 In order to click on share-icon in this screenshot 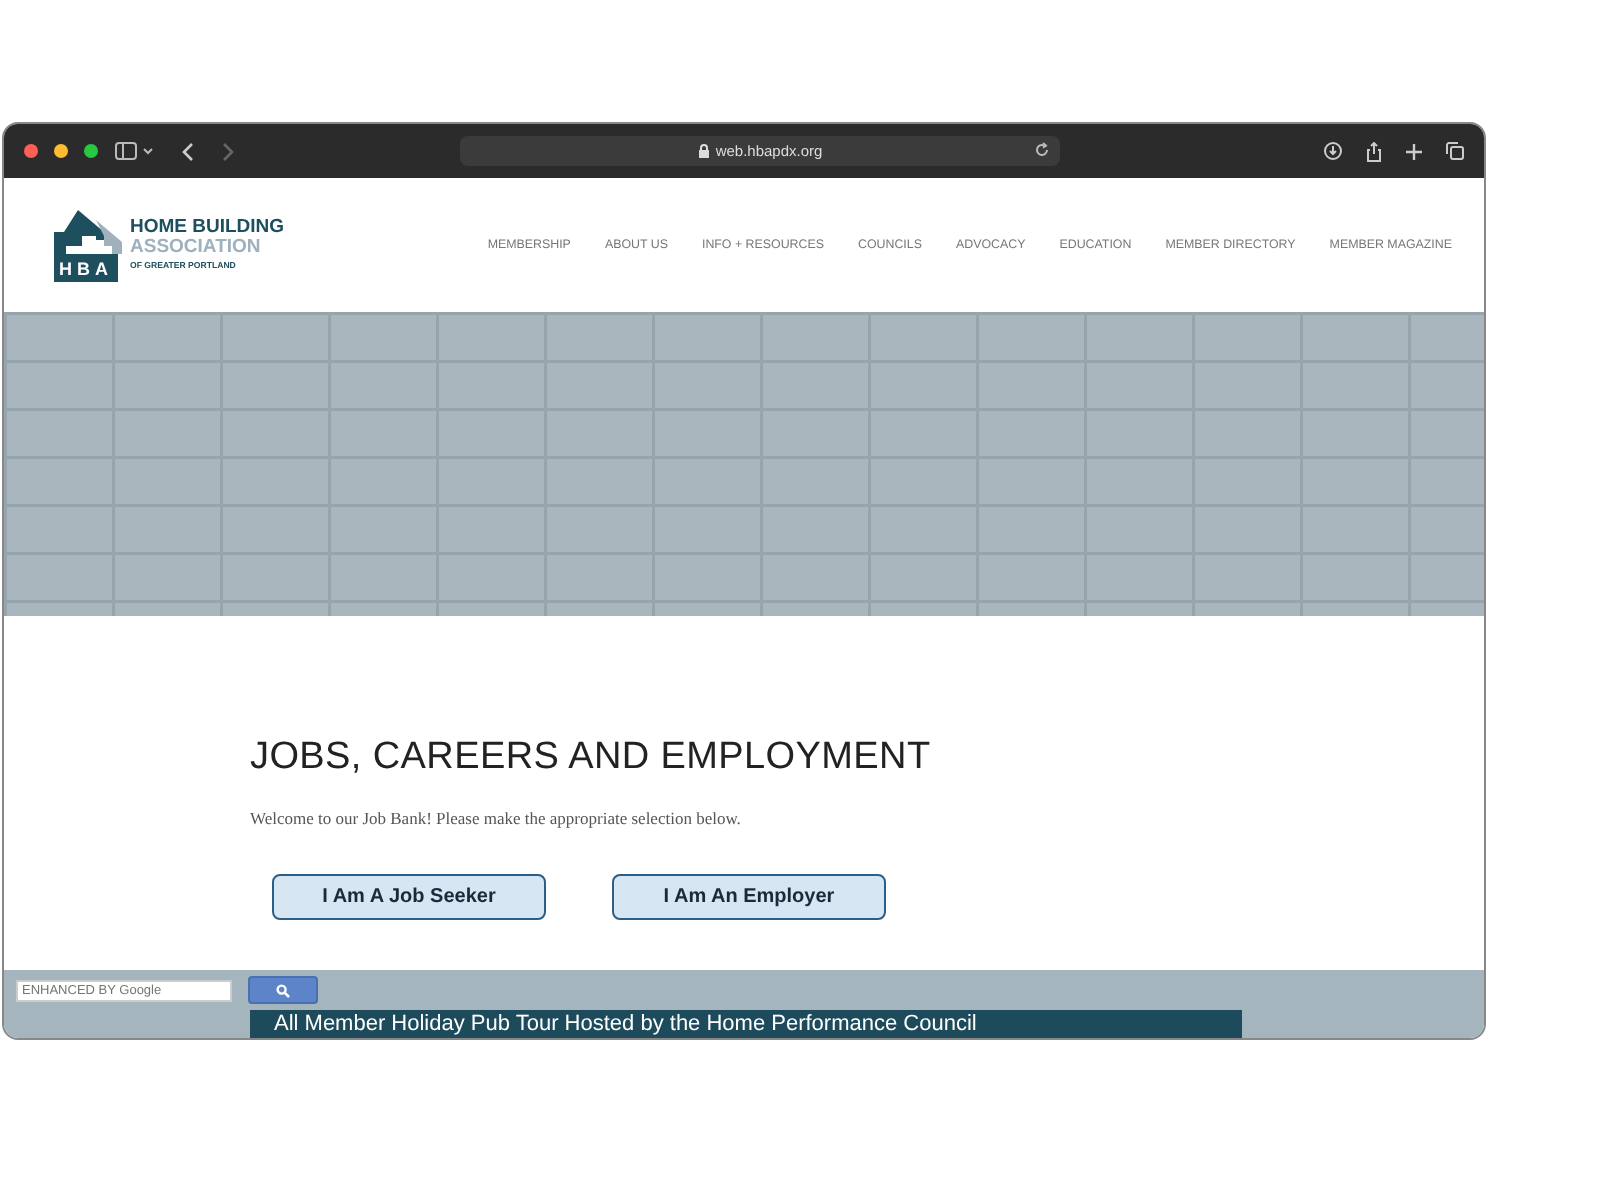, I will do `click(1374, 151)`.